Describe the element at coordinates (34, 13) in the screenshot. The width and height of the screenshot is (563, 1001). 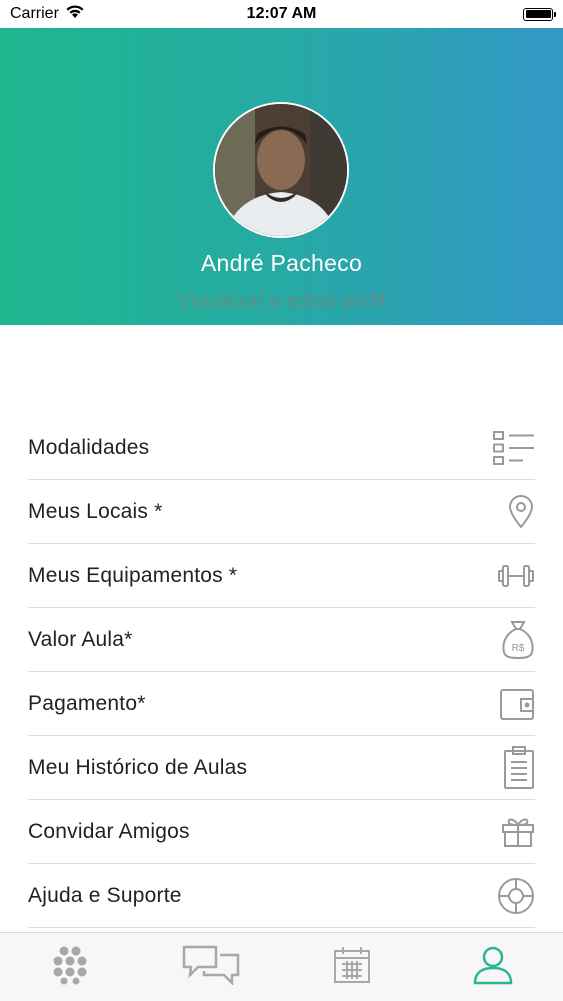
I see `carrier-label: Carrier` at that location.